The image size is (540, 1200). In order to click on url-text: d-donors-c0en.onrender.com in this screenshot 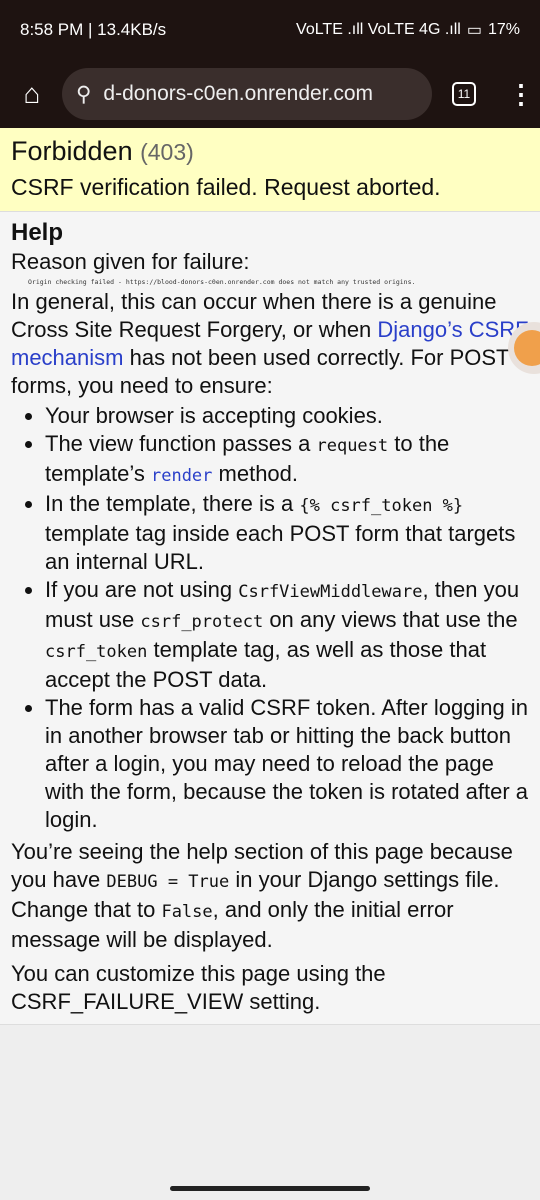, I will do `click(238, 94)`.